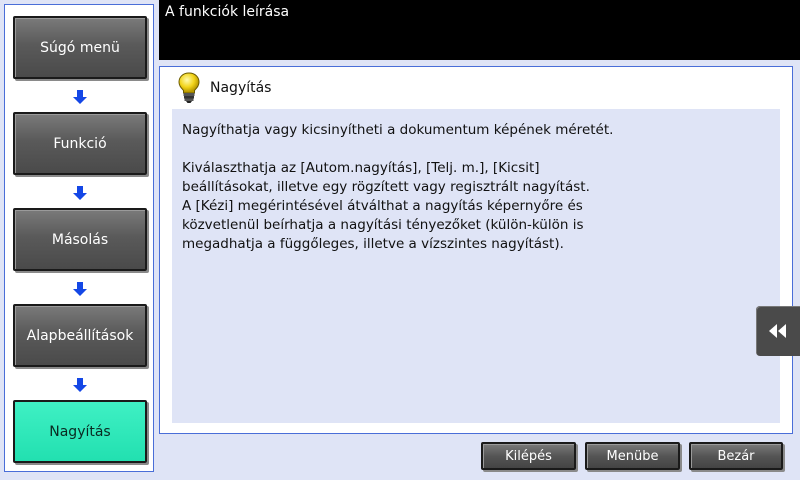  Describe the element at coordinates (80, 335) in the screenshot. I see `nav-basic-settings-button: Alapbeállítások` at that location.